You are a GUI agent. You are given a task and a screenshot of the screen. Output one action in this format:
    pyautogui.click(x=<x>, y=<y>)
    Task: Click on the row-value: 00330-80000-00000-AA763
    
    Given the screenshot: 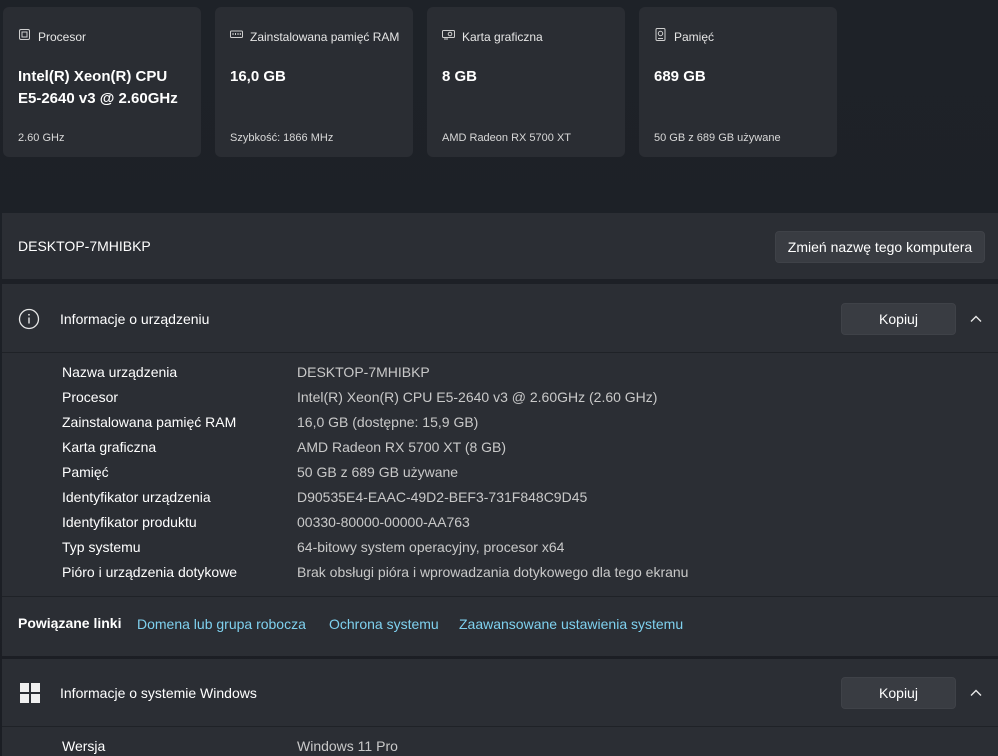 What is the action you would take?
    pyautogui.click(x=383, y=522)
    